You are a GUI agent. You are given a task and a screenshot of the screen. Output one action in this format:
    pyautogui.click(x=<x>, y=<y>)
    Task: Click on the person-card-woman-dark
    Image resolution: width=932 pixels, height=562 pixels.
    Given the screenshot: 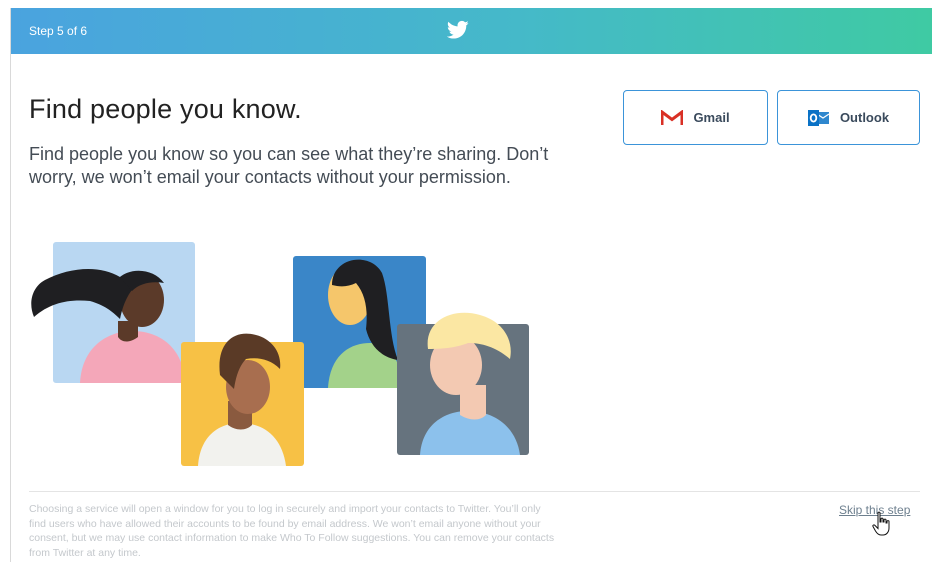 What is the action you would take?
    pyautogui.click(x=113, y=312)
    